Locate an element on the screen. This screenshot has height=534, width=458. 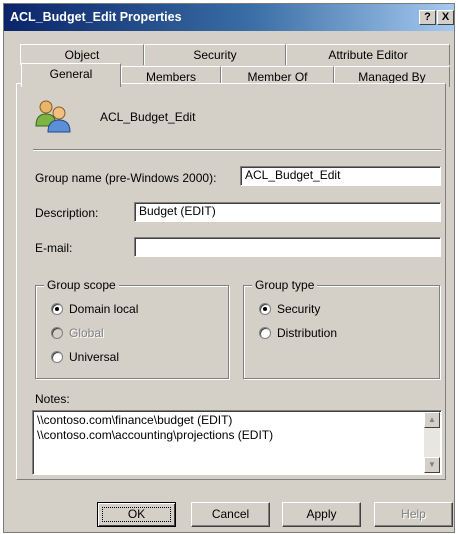
email-label: E-mail: is located at coordinates (54, 248).